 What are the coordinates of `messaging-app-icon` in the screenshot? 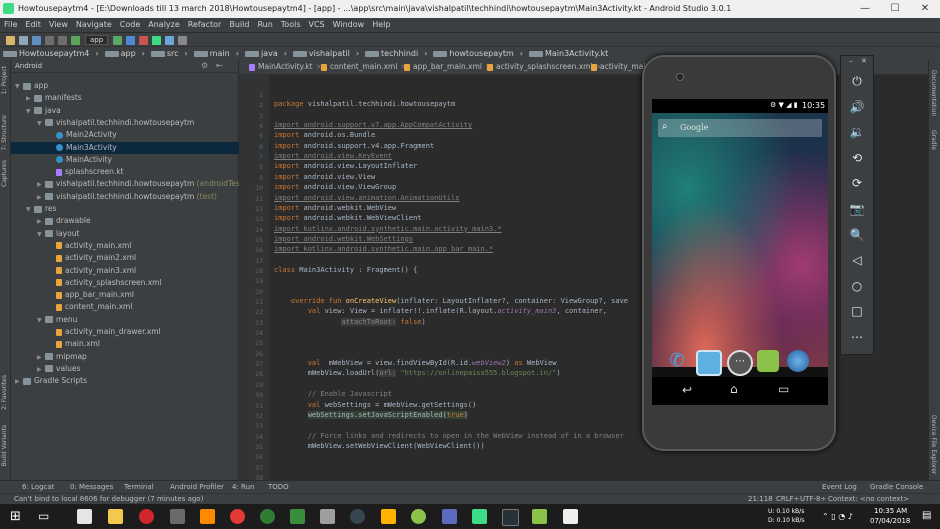 It's located at (768, 361).